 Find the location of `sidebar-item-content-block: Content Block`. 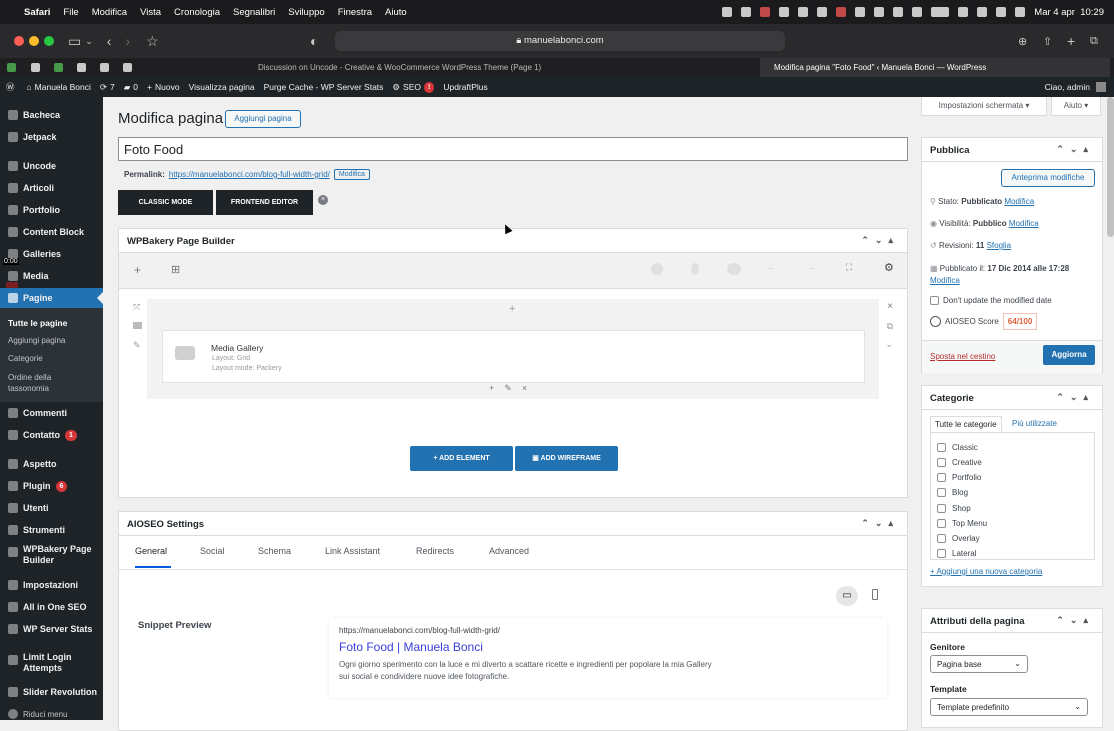

sidebar-item-content-block: Content Block is located at coordinates (51, 232).